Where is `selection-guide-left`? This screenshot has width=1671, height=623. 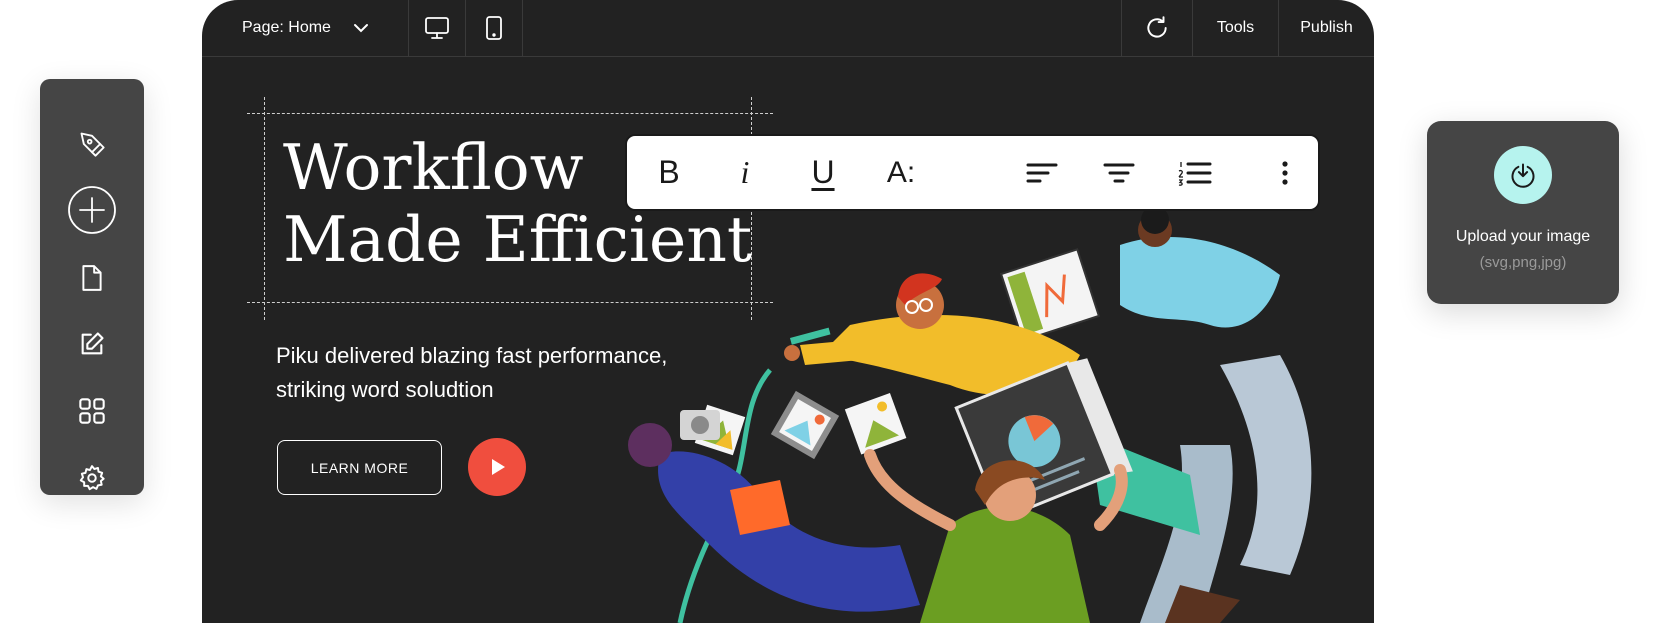 selection-guide-left is located at coordinates (264, 208).